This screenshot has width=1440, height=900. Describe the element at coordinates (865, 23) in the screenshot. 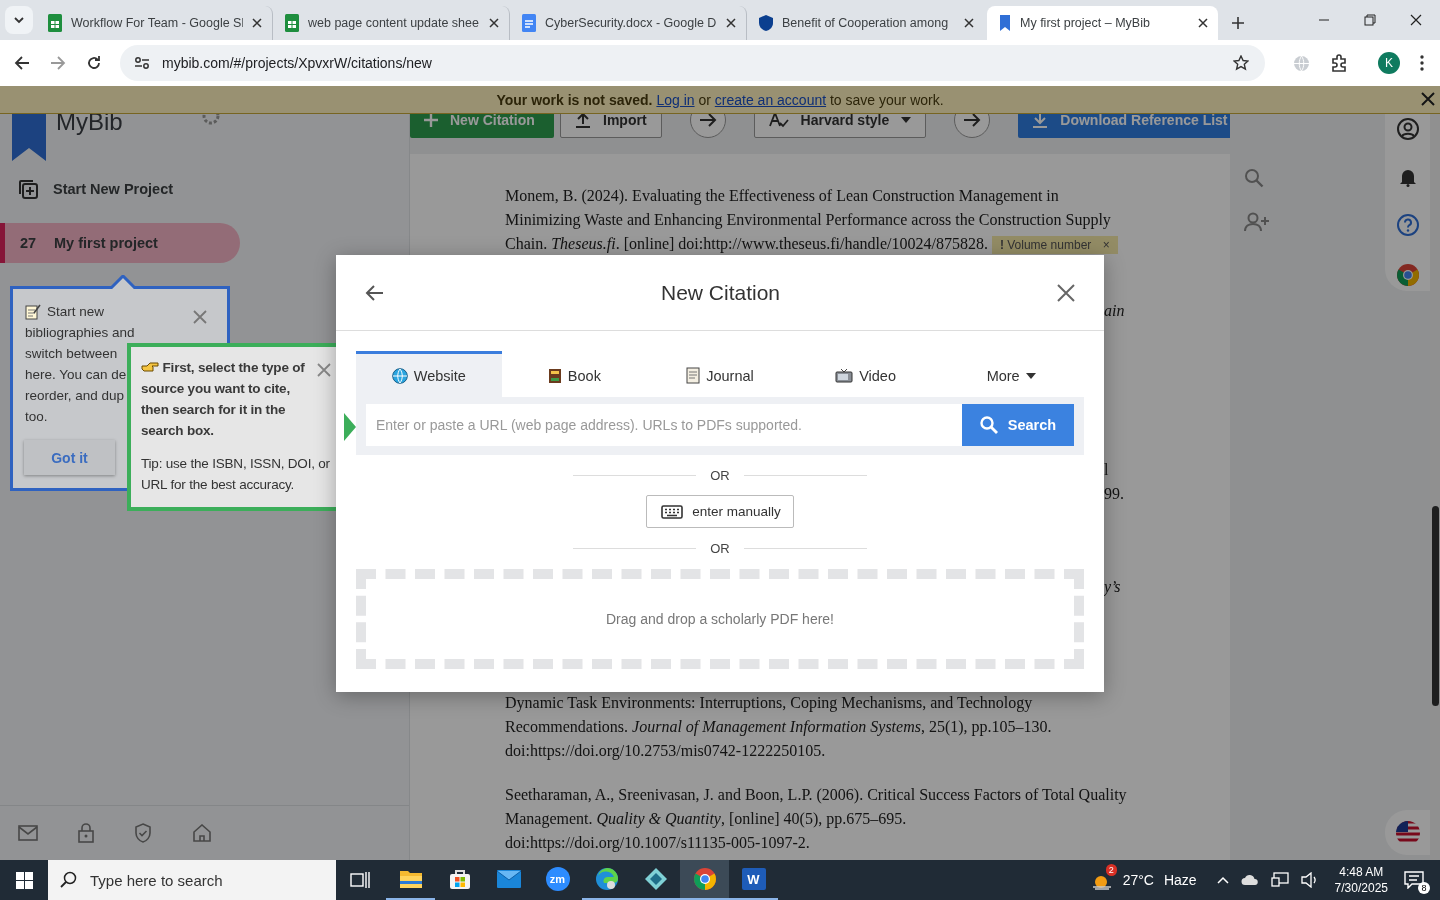

I see `browser-tab: Benefit of Cooperation among` at that location.